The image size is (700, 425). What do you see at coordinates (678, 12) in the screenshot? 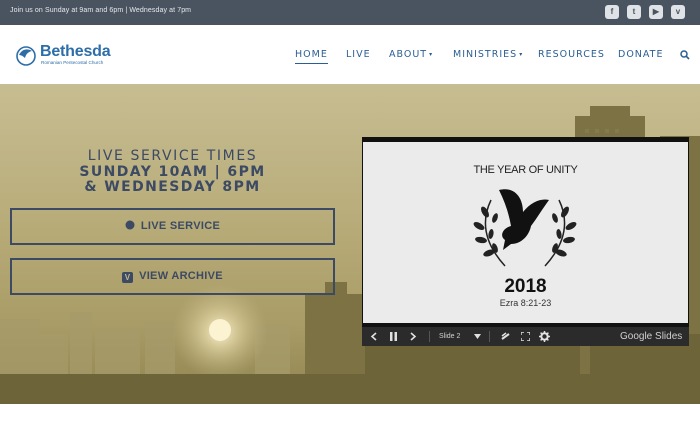
I see `vimeo-icon: v` at bounding box center [678, 12].